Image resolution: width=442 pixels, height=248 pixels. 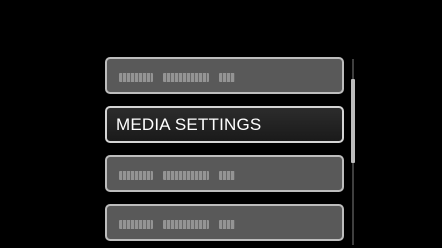 I want to click on scrollbar-thumb, so click(x=353, y=121).